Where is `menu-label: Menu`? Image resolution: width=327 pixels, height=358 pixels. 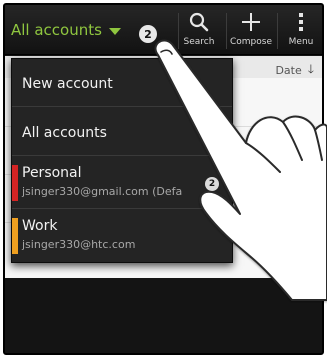 menu-label: Menu is located at coordinates (301, 42).